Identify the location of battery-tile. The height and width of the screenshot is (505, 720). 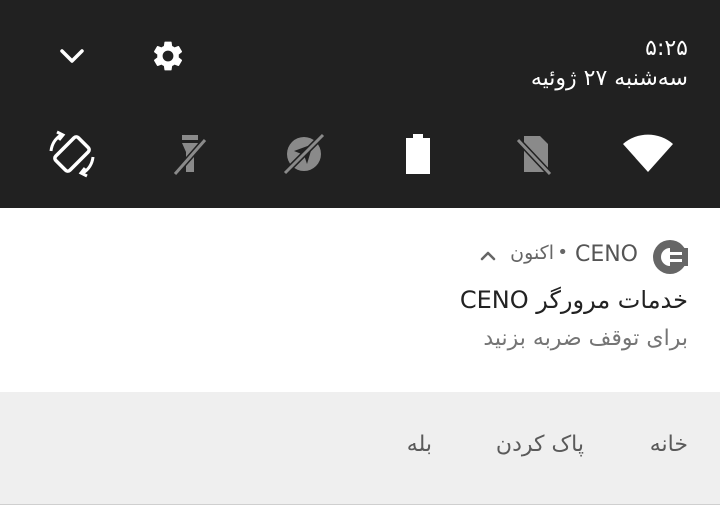
(418, 154).